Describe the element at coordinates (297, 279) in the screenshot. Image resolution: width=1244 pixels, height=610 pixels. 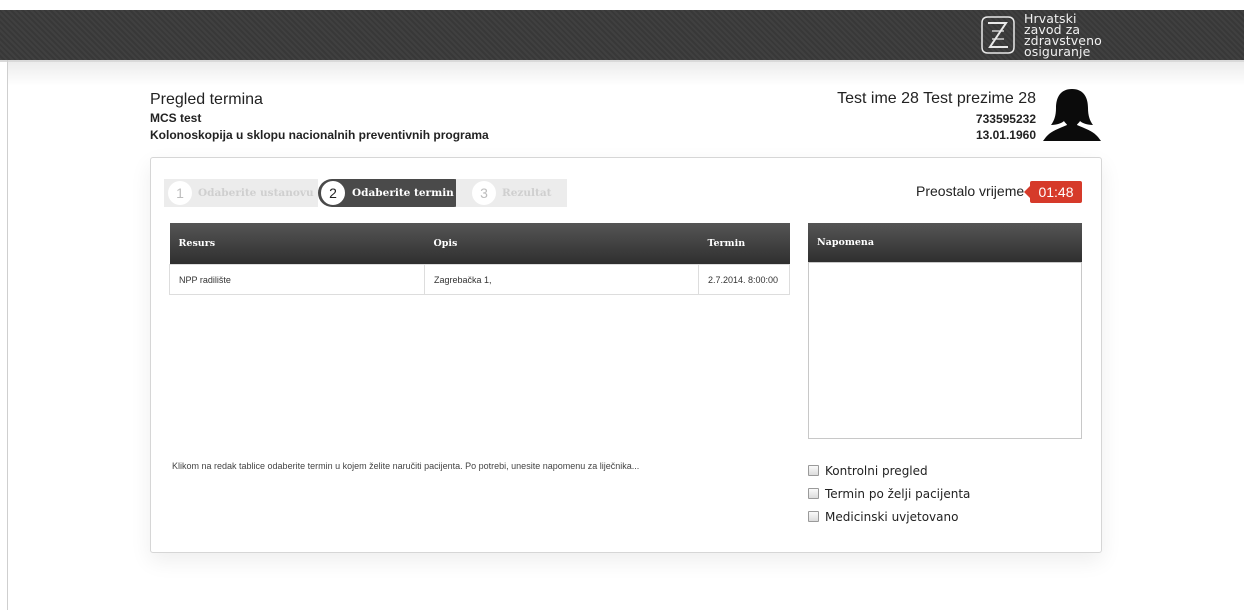
I see `cell-resource: NPP radilište` at that location.